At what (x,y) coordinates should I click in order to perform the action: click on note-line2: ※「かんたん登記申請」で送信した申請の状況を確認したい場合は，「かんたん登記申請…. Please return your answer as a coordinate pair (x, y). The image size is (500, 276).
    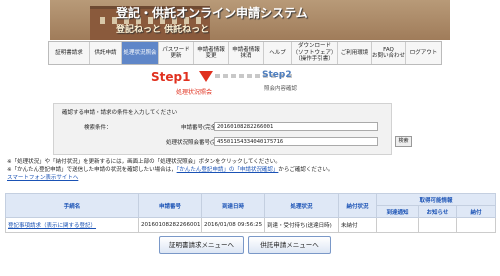
    Looking at the image, I should click on (170, 170).